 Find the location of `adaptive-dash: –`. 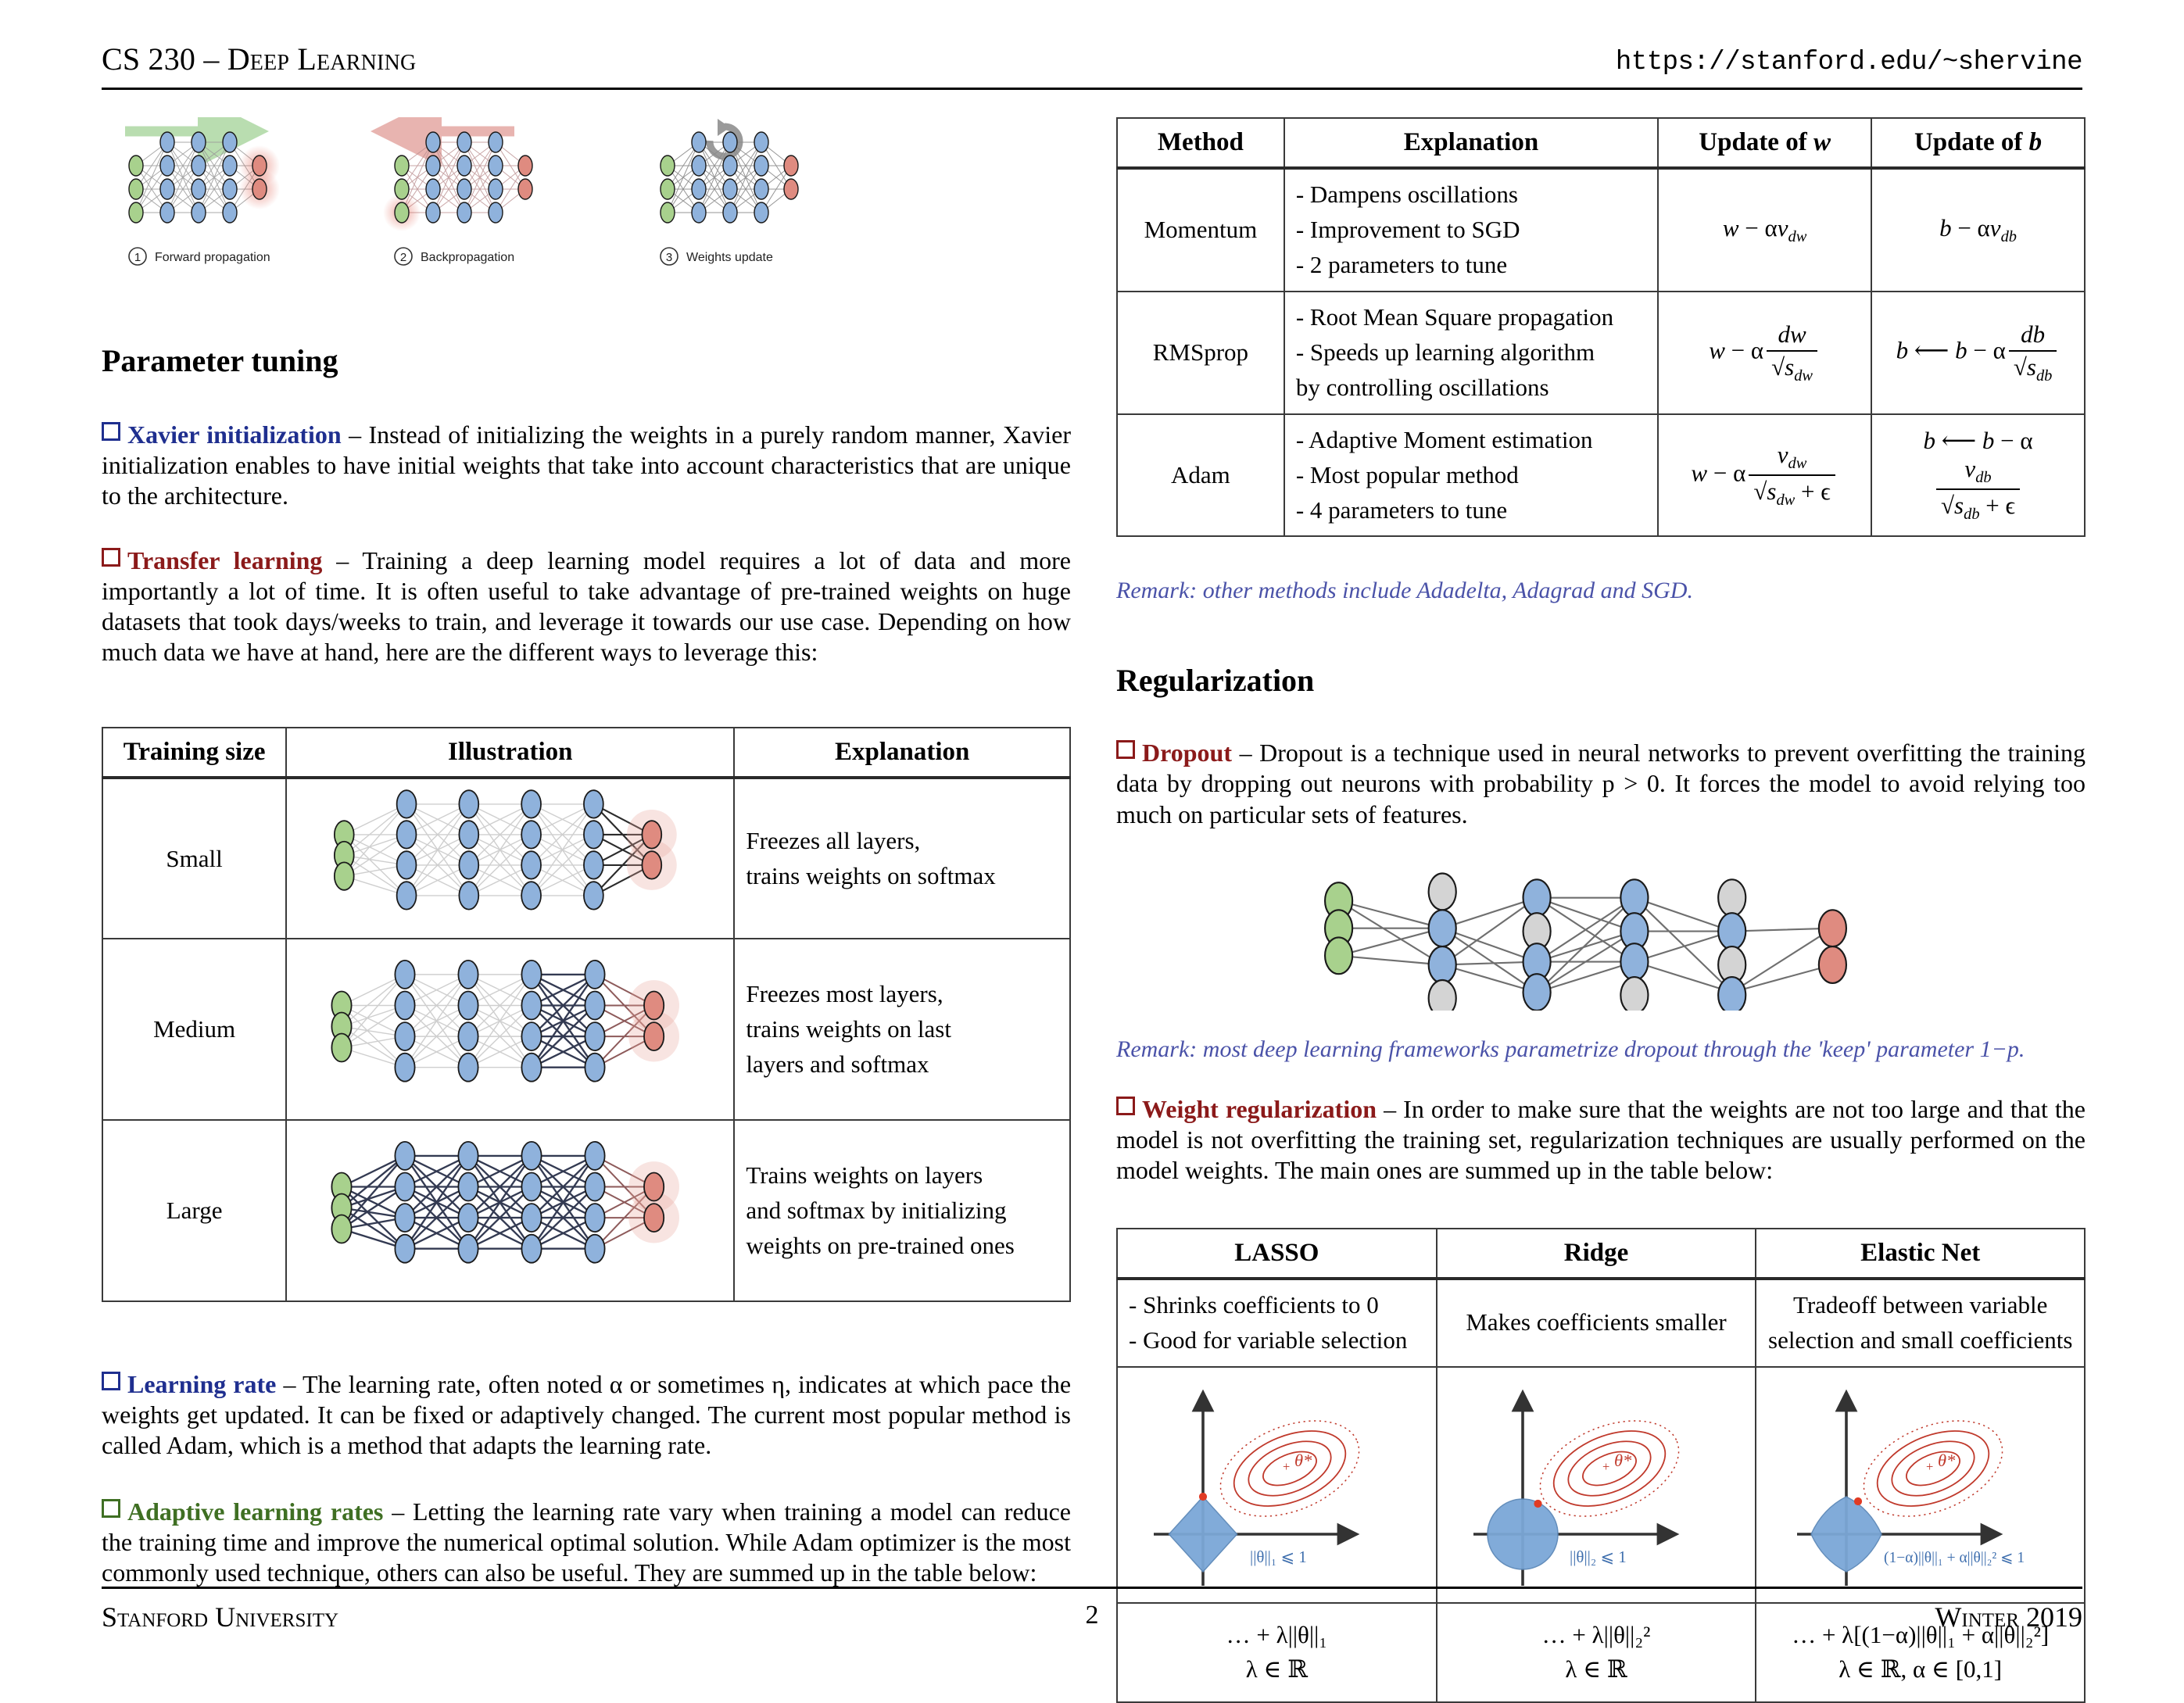

adaptive-dash: – is located at coordinates (398, 1511).